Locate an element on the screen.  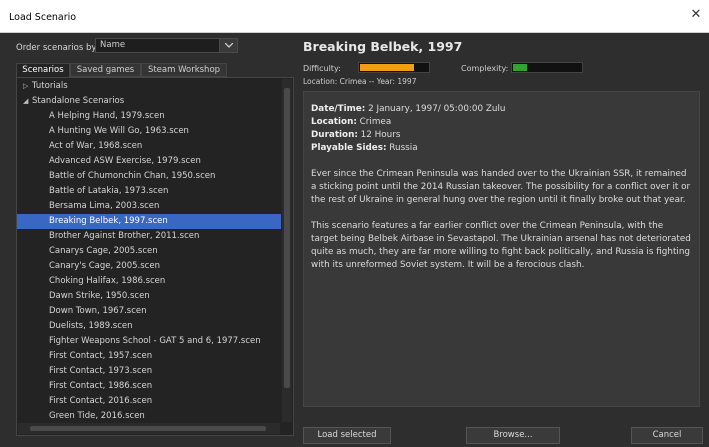
scenario-list-item: Battle of Latakia, 1973.scen is located at coordinates (149, 191).